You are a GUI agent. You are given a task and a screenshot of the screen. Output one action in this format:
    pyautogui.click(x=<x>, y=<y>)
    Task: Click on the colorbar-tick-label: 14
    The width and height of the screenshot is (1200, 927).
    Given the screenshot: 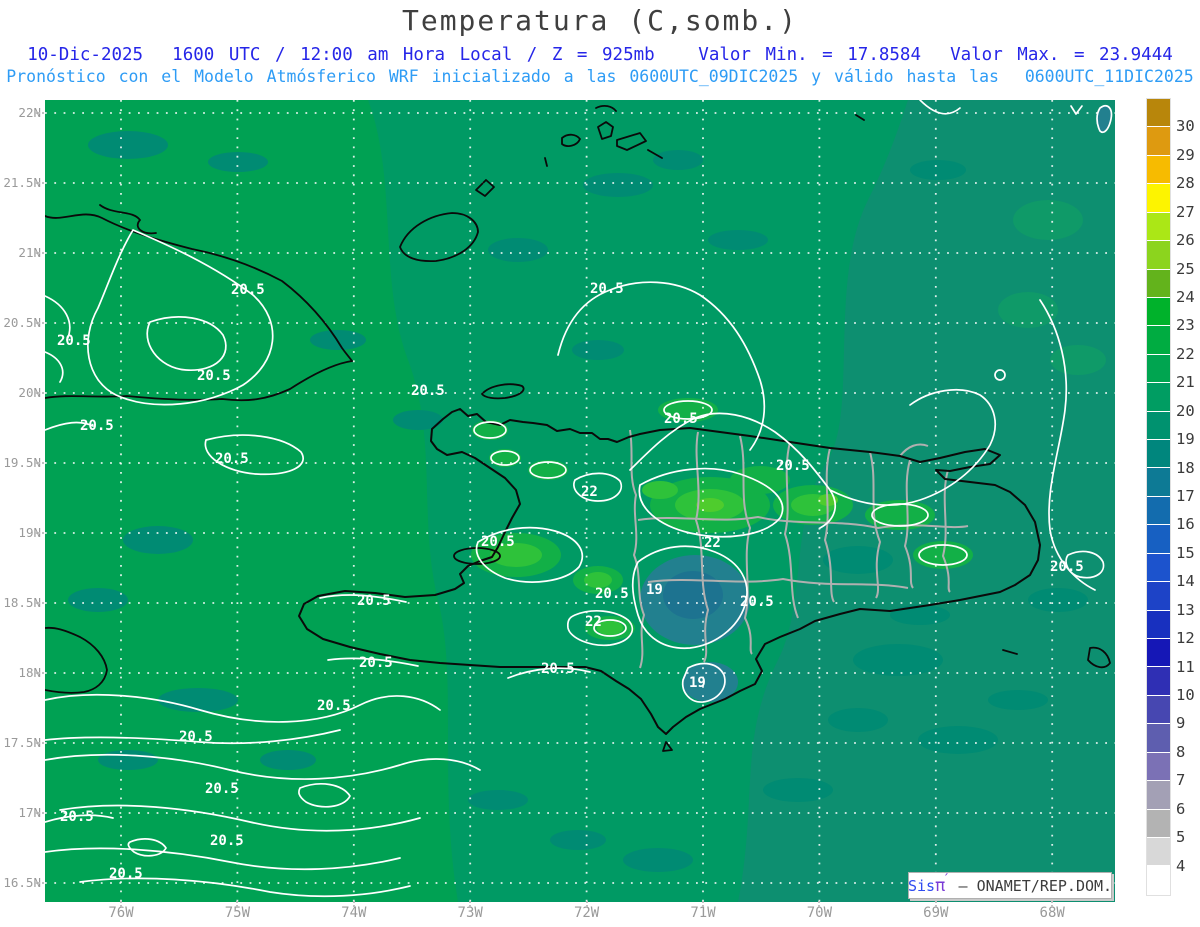 What is the action you would take?
    pyautogui.click(x=1185, y=581)
    